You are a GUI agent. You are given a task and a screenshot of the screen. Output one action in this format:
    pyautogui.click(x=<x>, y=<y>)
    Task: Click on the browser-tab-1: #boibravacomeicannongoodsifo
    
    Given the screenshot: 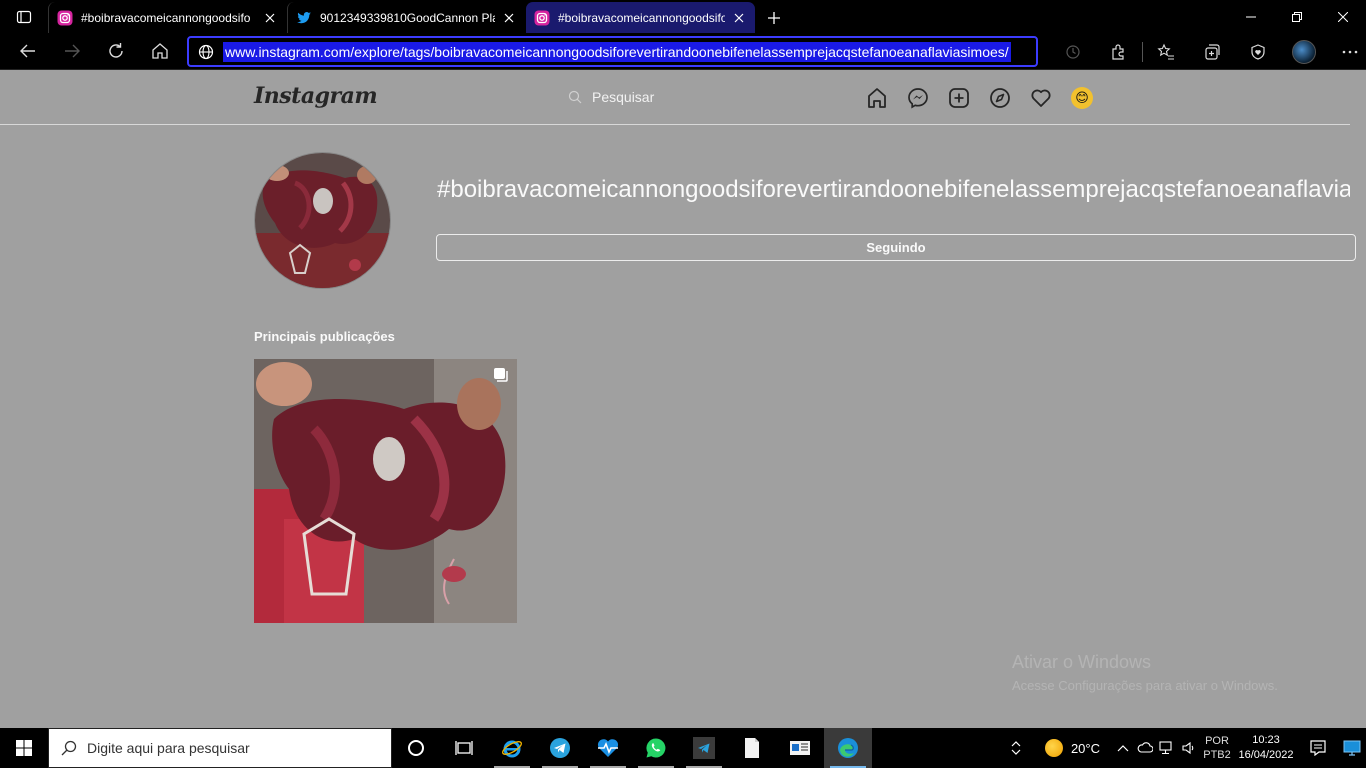 What is the action you would take?
    pyautogui.click(x=167, y=17)
    